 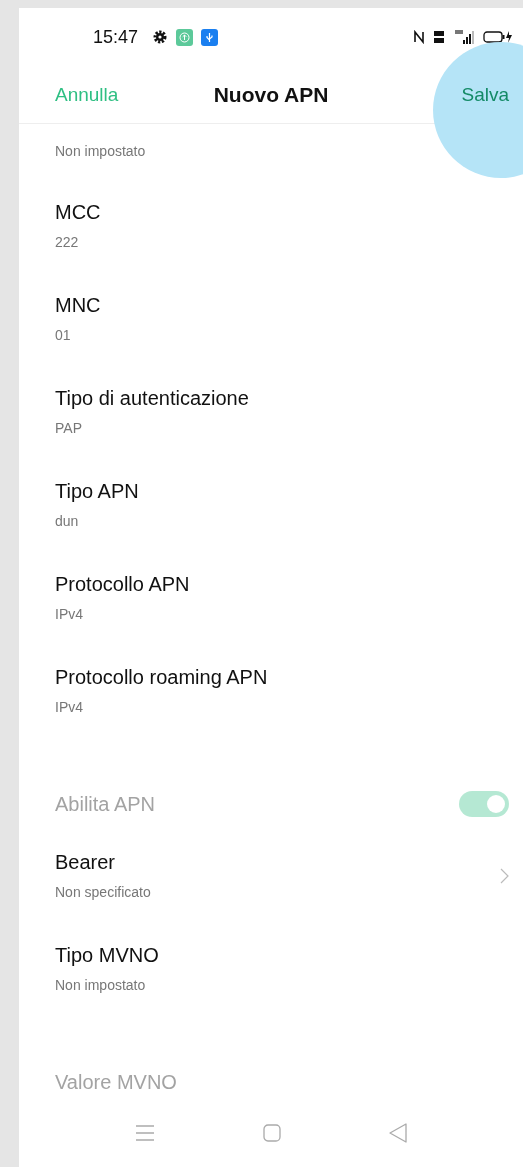 What do you see at coordinates (107, 956) in the screenshot?
I see `setting-title: Tipo MVNO` at bounding box center [107, 956].